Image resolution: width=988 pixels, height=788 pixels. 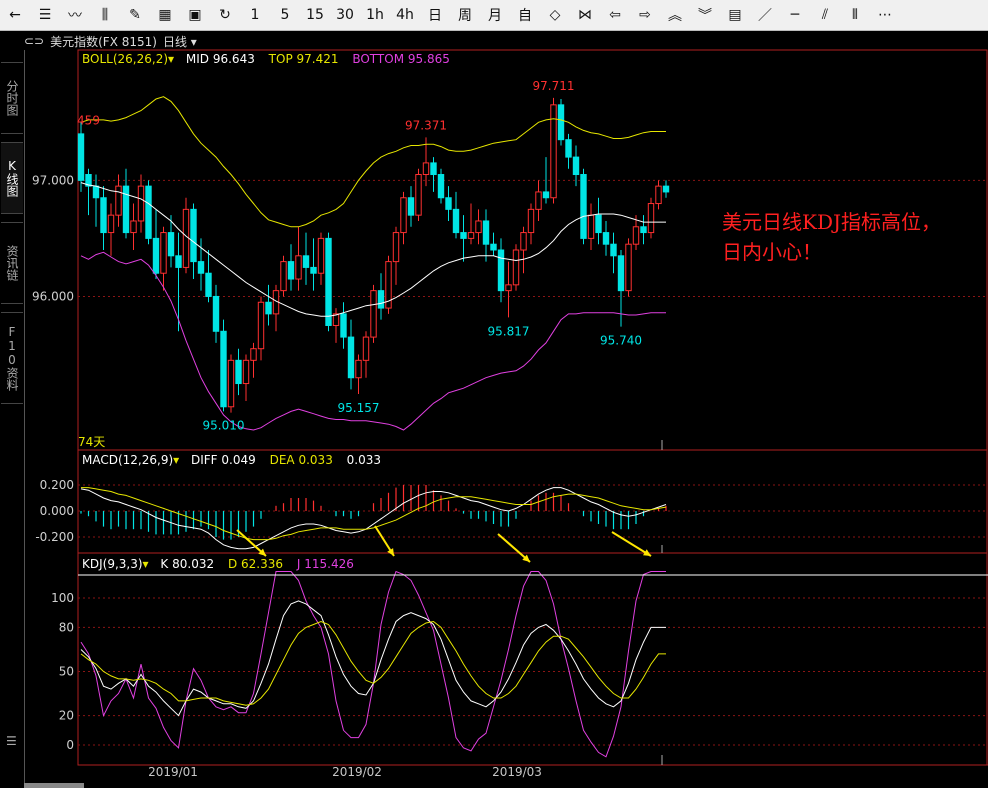 I want to click on y-tick-label: -0.200, so click(x=54, y=537).